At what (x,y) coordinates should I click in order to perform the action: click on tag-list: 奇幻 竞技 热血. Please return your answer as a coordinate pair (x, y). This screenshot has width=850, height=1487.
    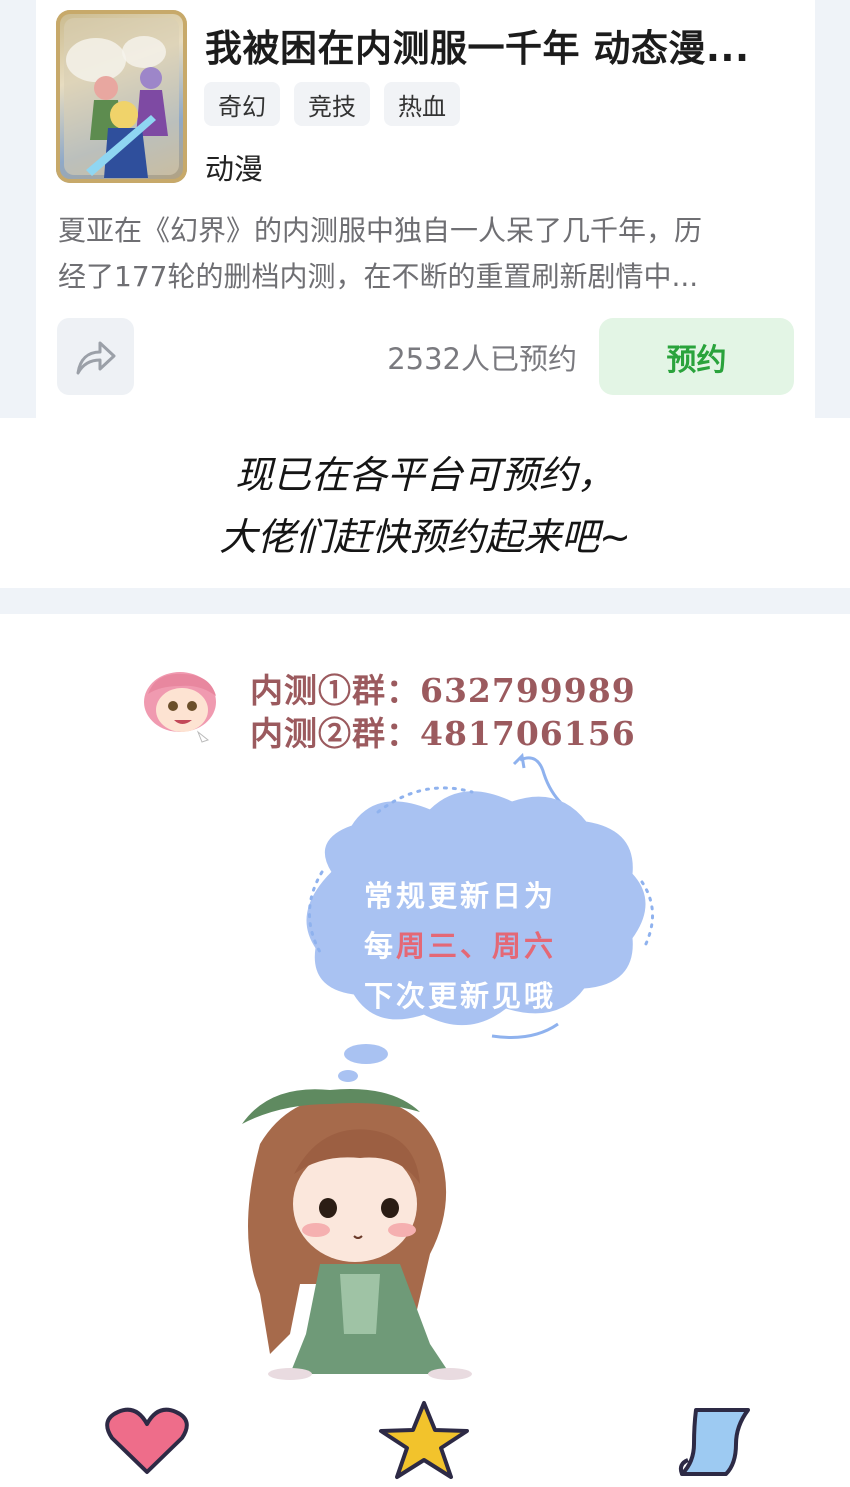
    Looking at the image, I should click on (332, 104).